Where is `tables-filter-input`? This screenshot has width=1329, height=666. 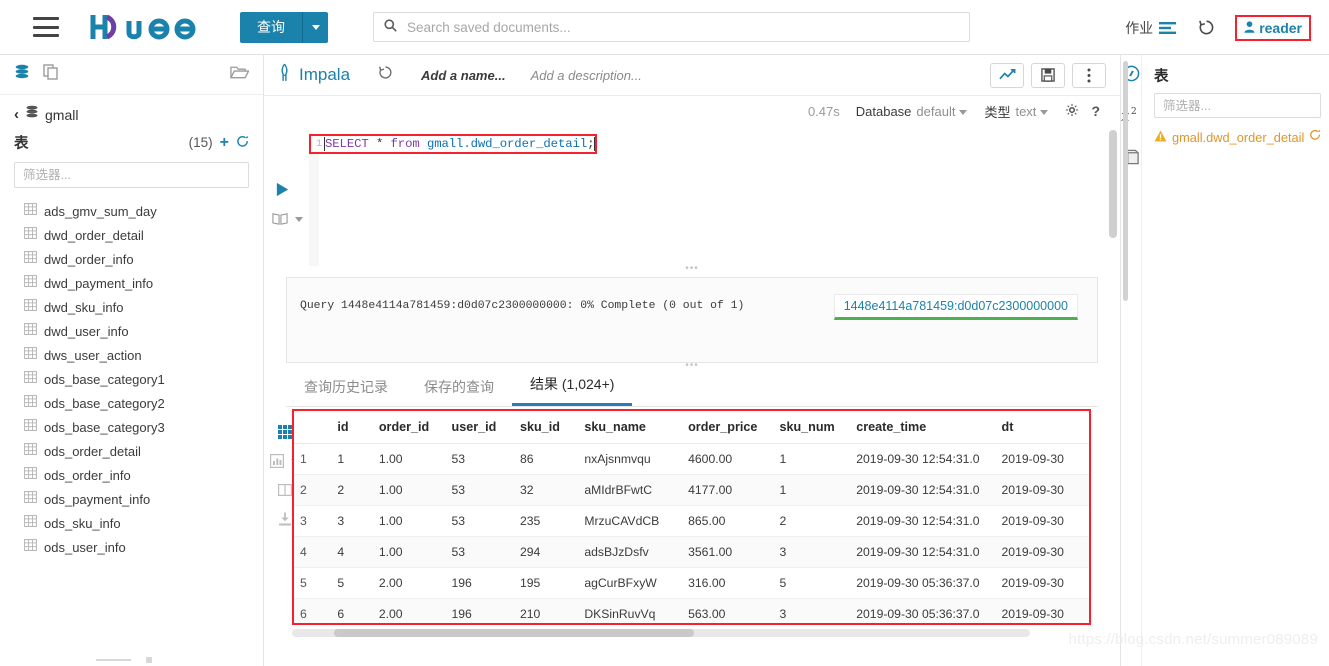 tables-filter-input is located at coordinates (131, 175).